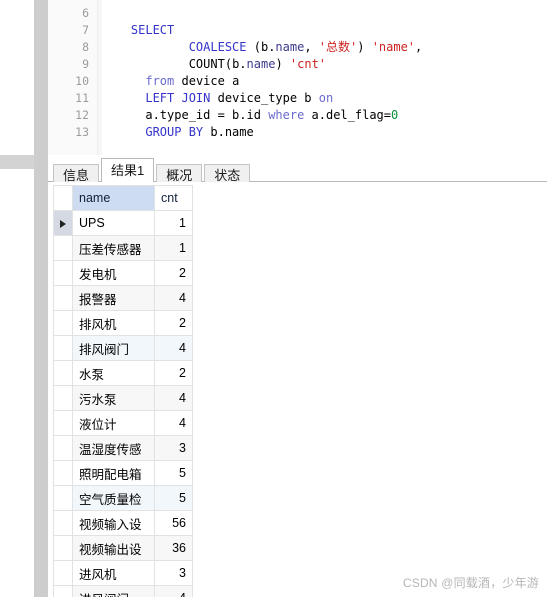  I want to click on cell-cnt: 36, so click(173, 548).